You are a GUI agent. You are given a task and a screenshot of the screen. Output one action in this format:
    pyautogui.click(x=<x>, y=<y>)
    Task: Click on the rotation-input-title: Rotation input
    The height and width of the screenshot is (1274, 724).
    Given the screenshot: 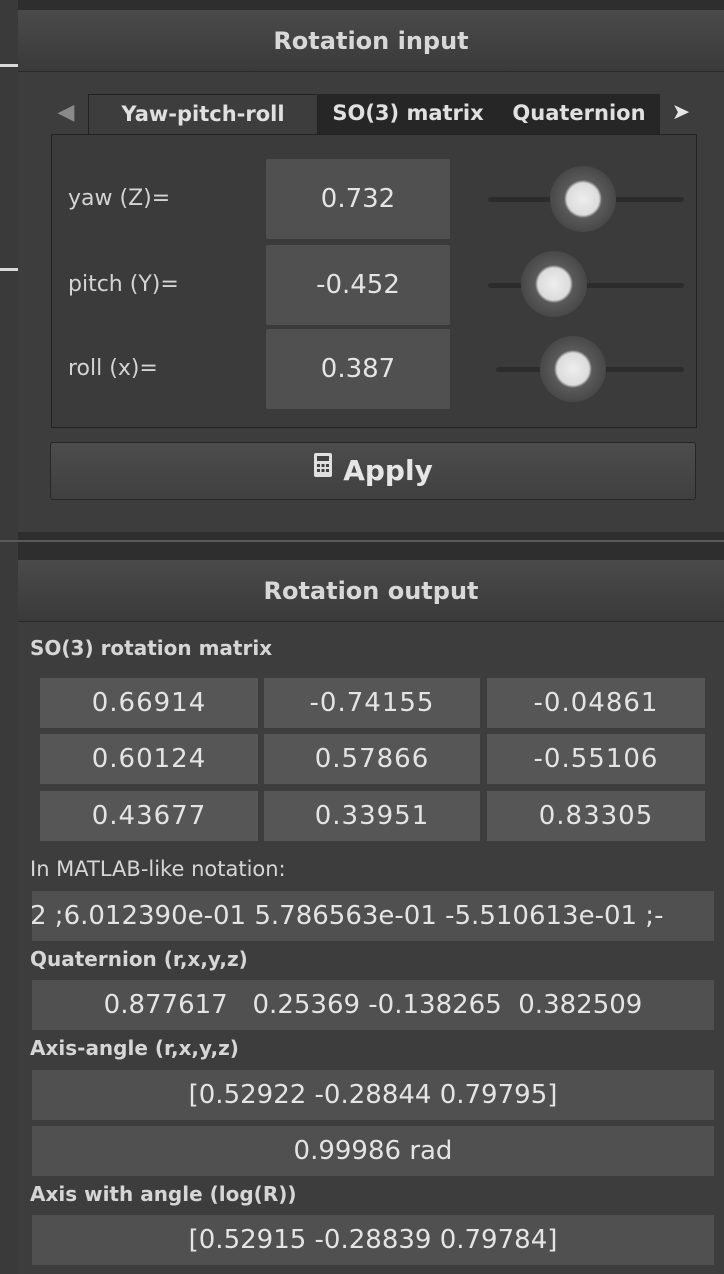 What is the action you would take?
    pyautogui.click(x=371, y=41)
    